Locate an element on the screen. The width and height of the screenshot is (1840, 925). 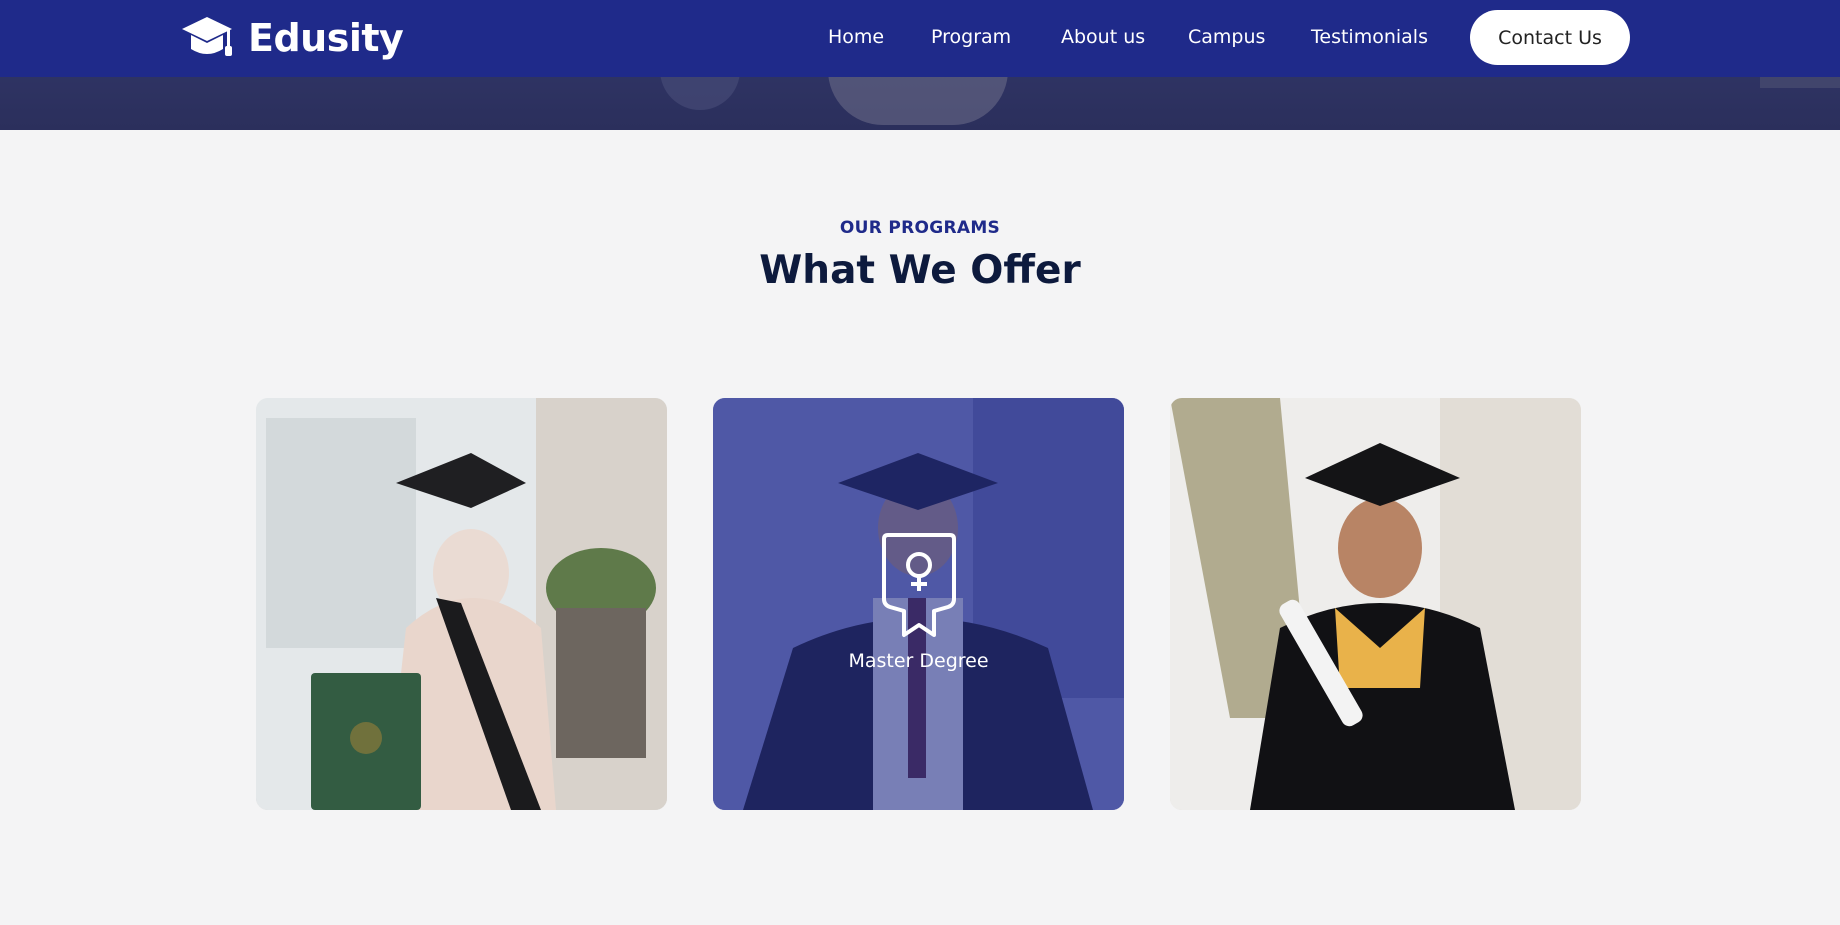
program-card-graduation-female is located at coordinates (461, 604).